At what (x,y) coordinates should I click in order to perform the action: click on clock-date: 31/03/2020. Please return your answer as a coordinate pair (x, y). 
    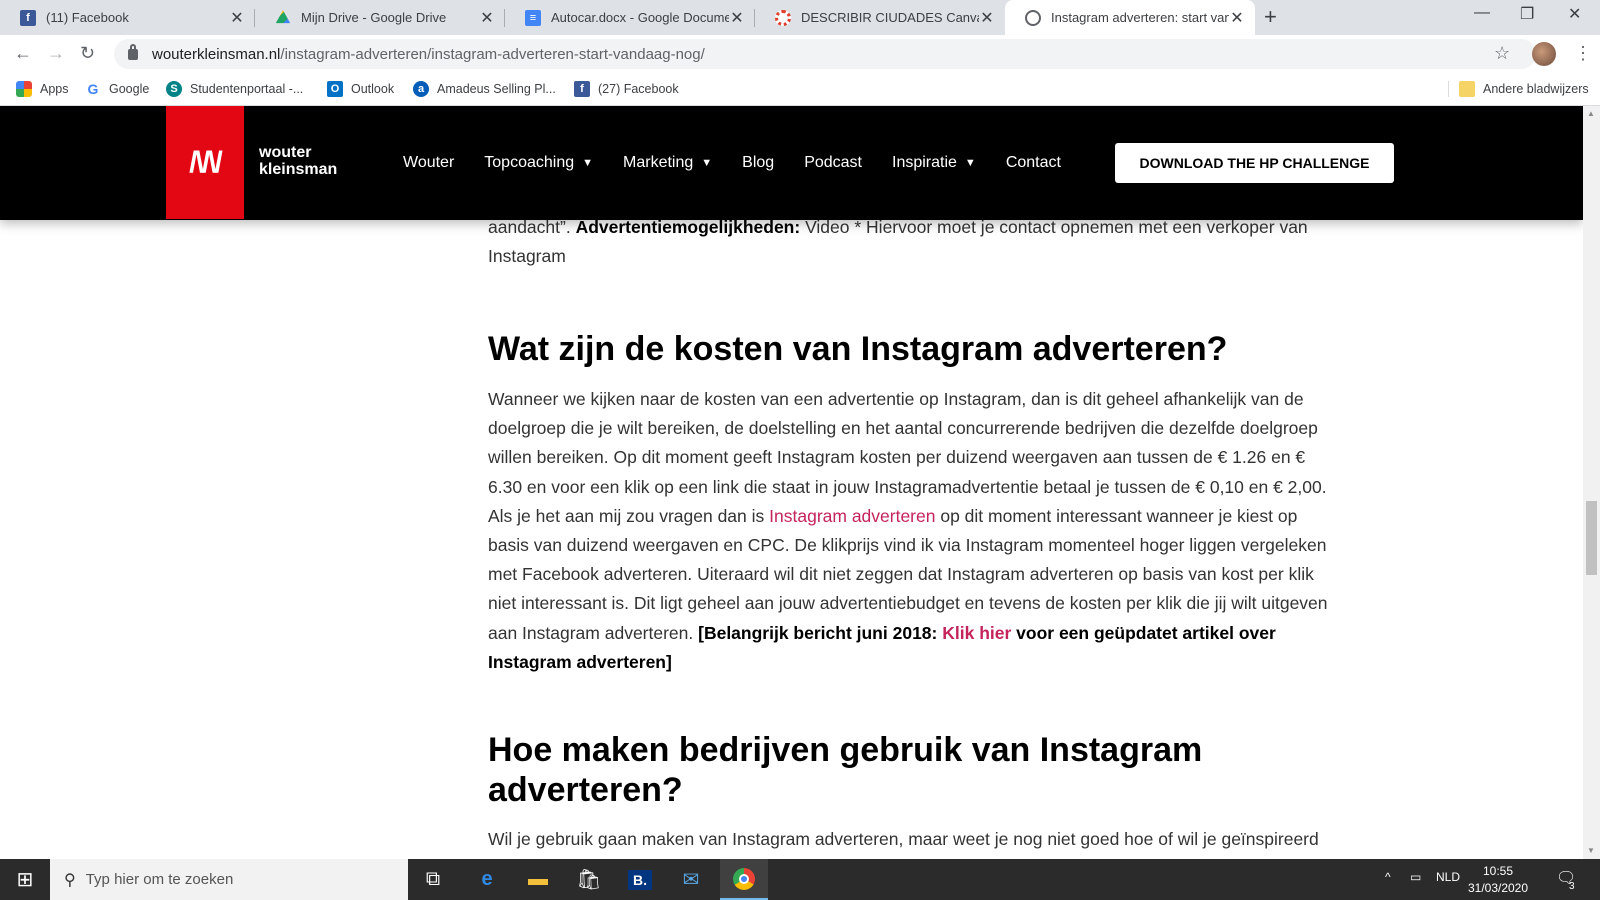
    Looking at the image, I should click on (1498, 888).